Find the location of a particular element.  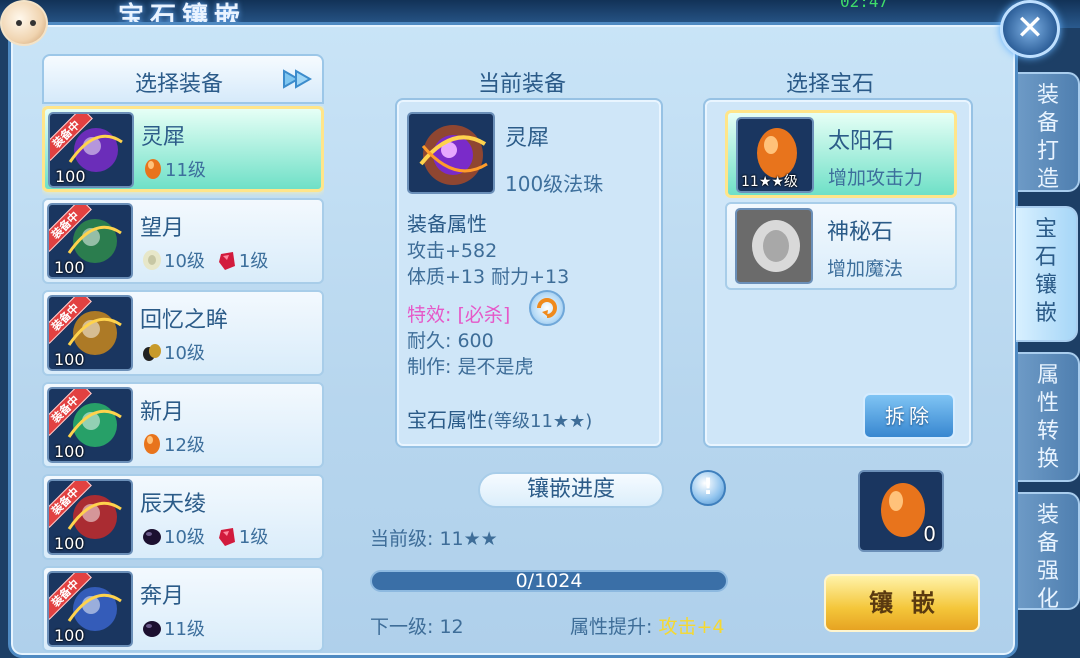

select-gem-title: 选择宝石 is located at coordinates (830, 84).